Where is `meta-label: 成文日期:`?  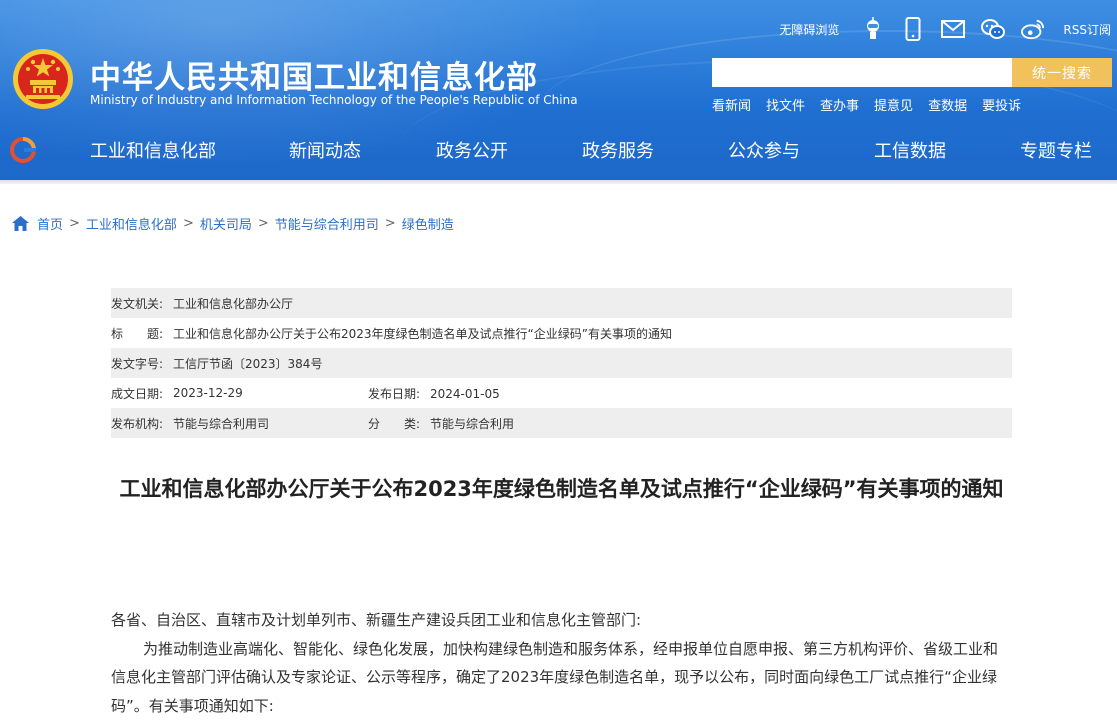 meta-label: 成文日期: is located at coordinates (142, 393).